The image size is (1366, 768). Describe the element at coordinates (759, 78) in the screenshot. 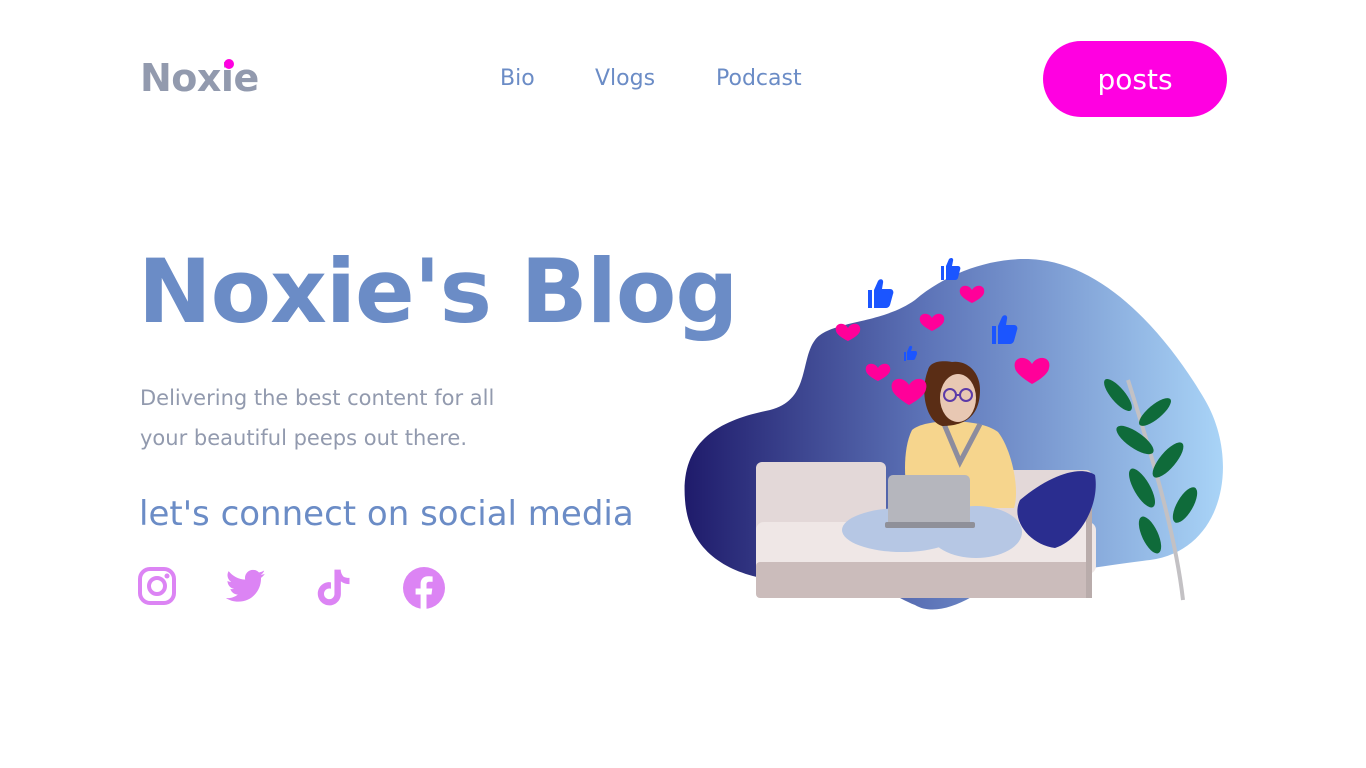

I see `nav-podcast-link: Podcast` at that location.